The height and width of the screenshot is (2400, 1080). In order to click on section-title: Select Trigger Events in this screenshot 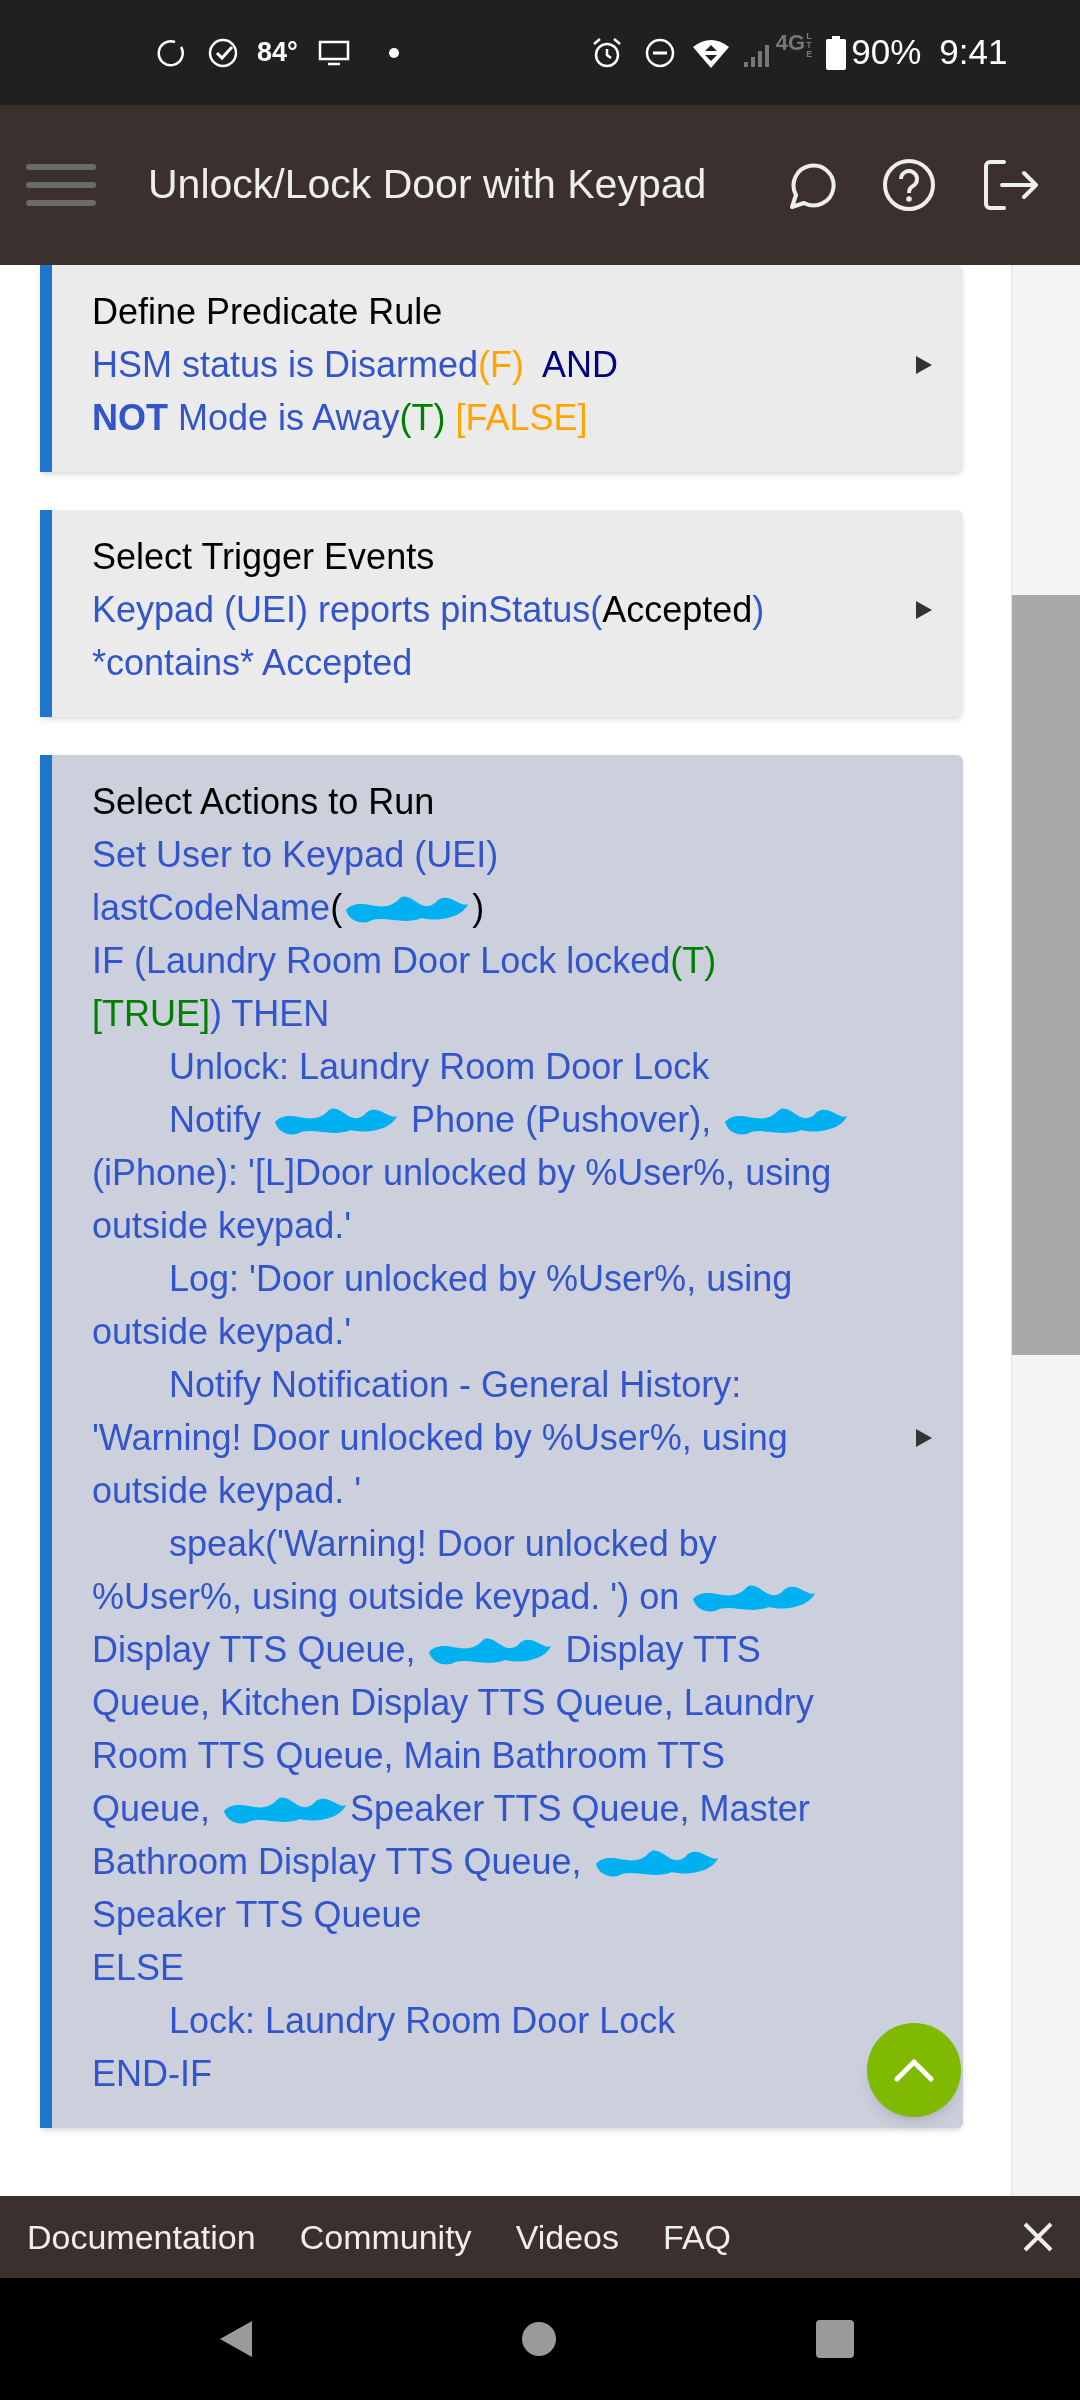, I will do `click(264, 557)`.